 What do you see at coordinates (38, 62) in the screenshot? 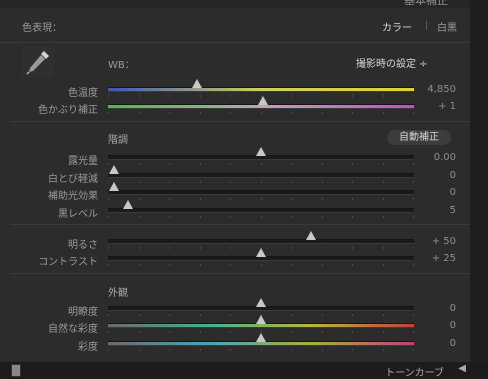
I see `white-balance-eyedropper-icon` at bounding box center [38, 62].